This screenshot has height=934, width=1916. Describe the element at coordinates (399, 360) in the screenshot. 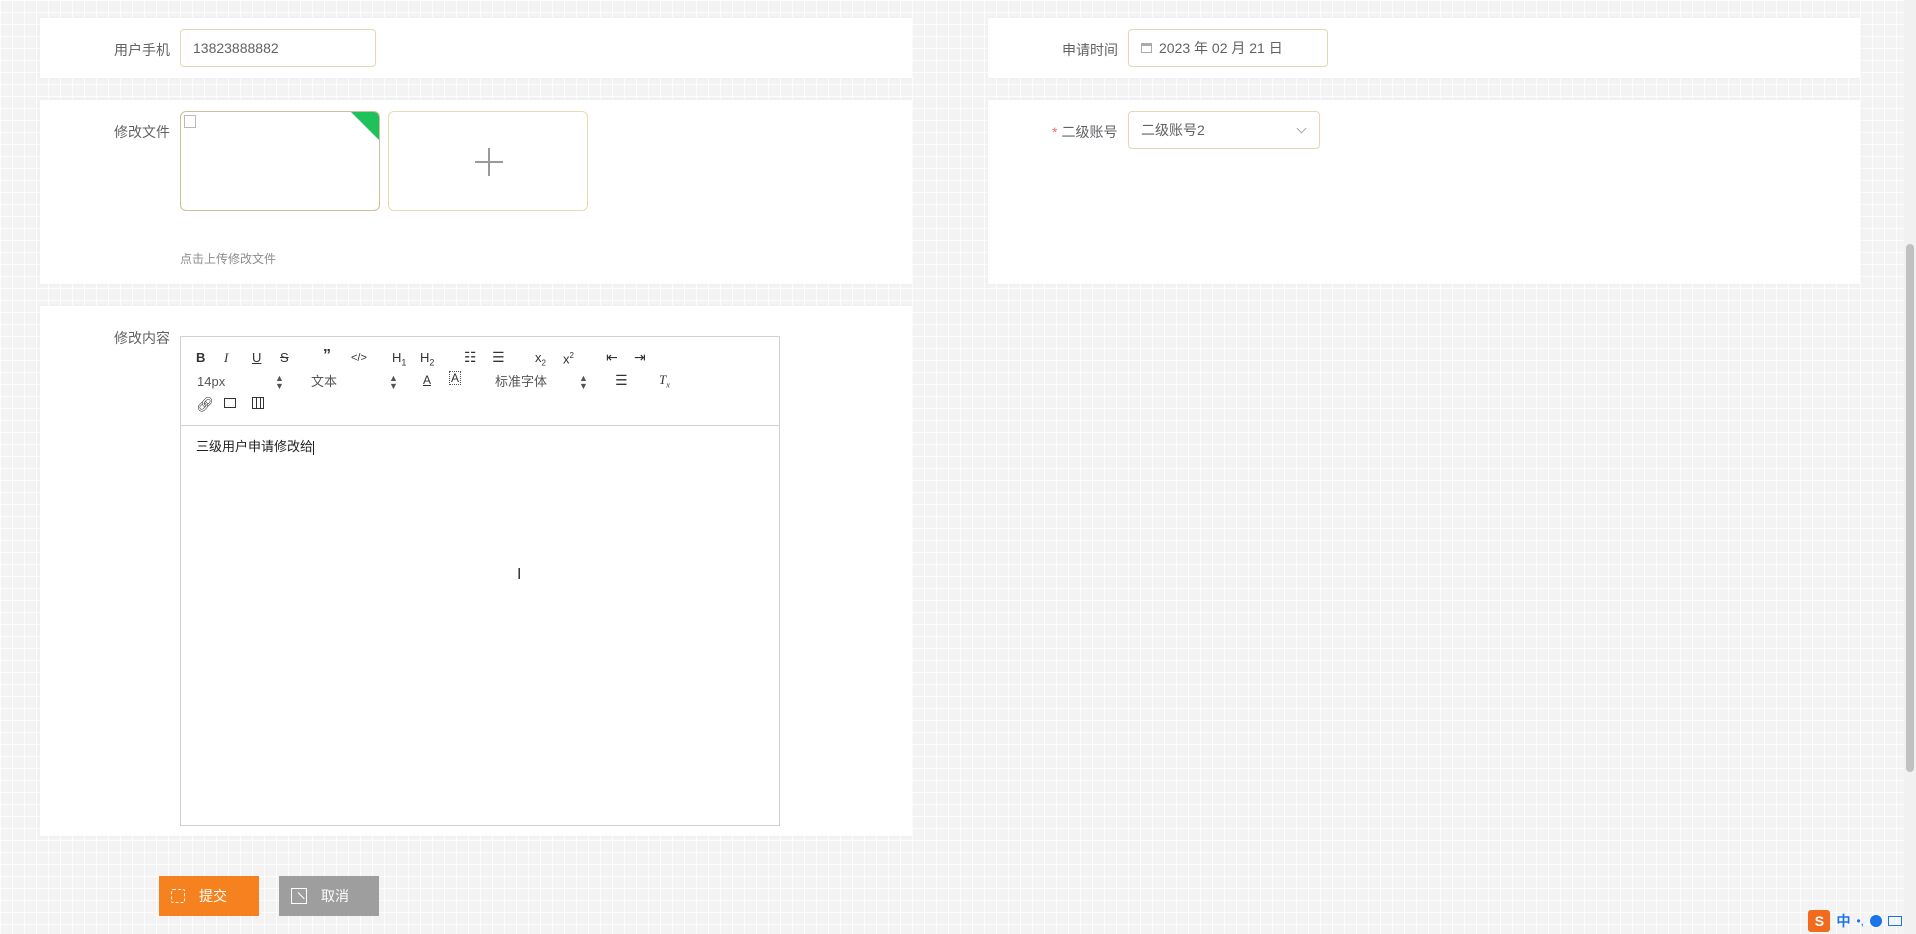

I see `h1-button: H1` at that location.